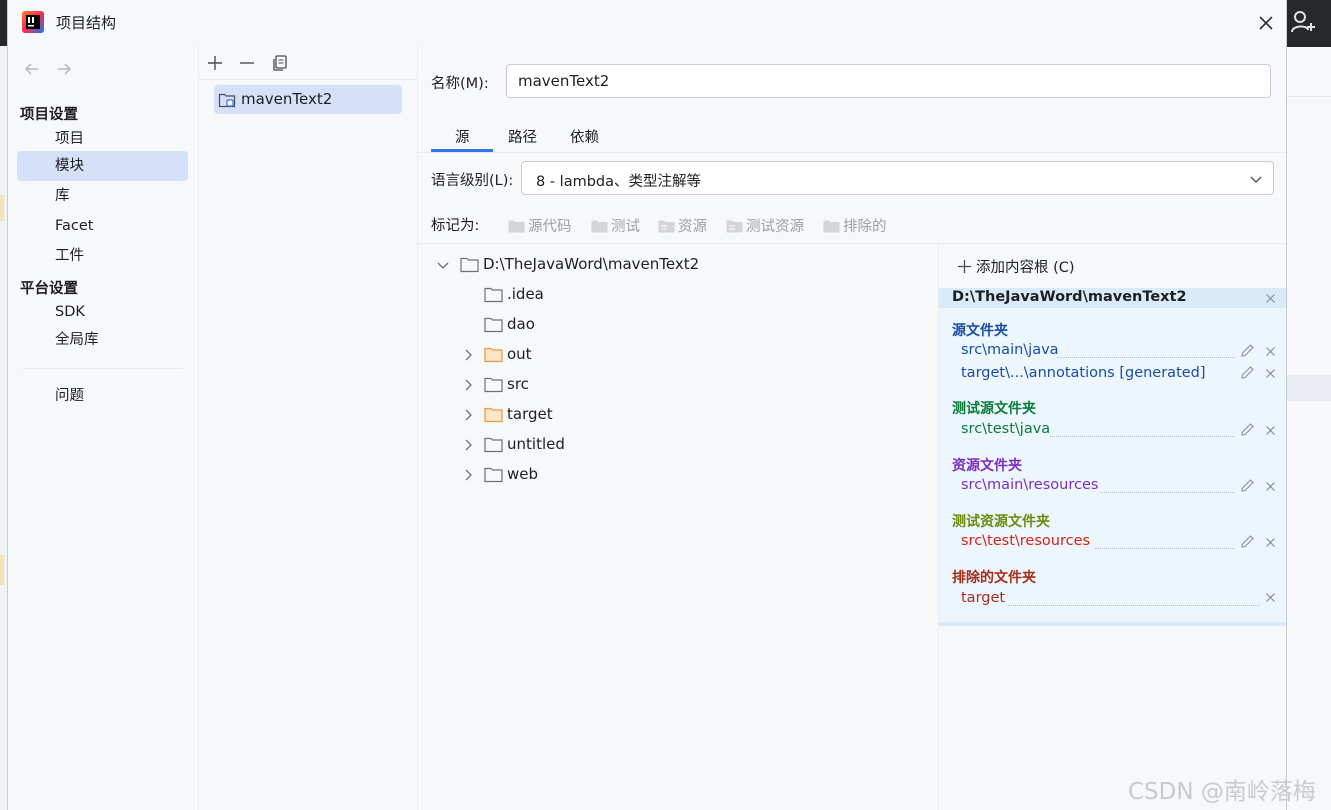 The image size is (1331, 810). Describe the element at coordinates (103, 428) in the screenshot. I see `settings-navigation: 项目设置 项目 模块 库 Facet 工件 平台设置 SDK 全局库 问题` at that location.